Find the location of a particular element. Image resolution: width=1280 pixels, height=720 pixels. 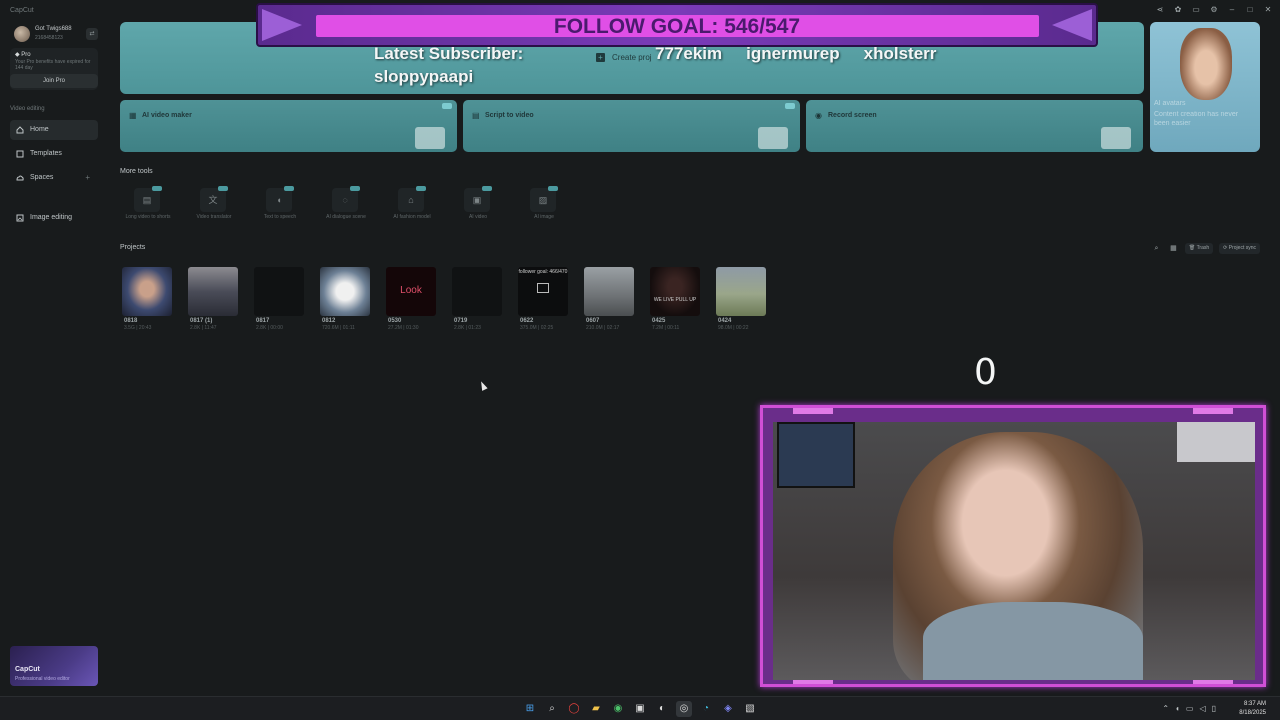

translate-icon: 文 is located at coordinates (213, 200).